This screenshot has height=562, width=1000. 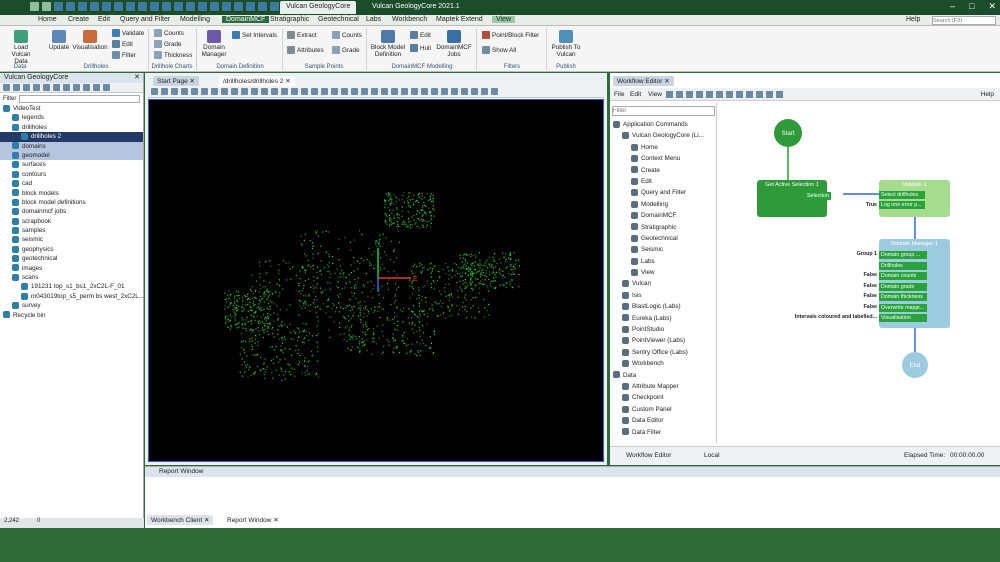 I want to click on tab-start-page: Start Page ✕, so click(x=176, y=81).